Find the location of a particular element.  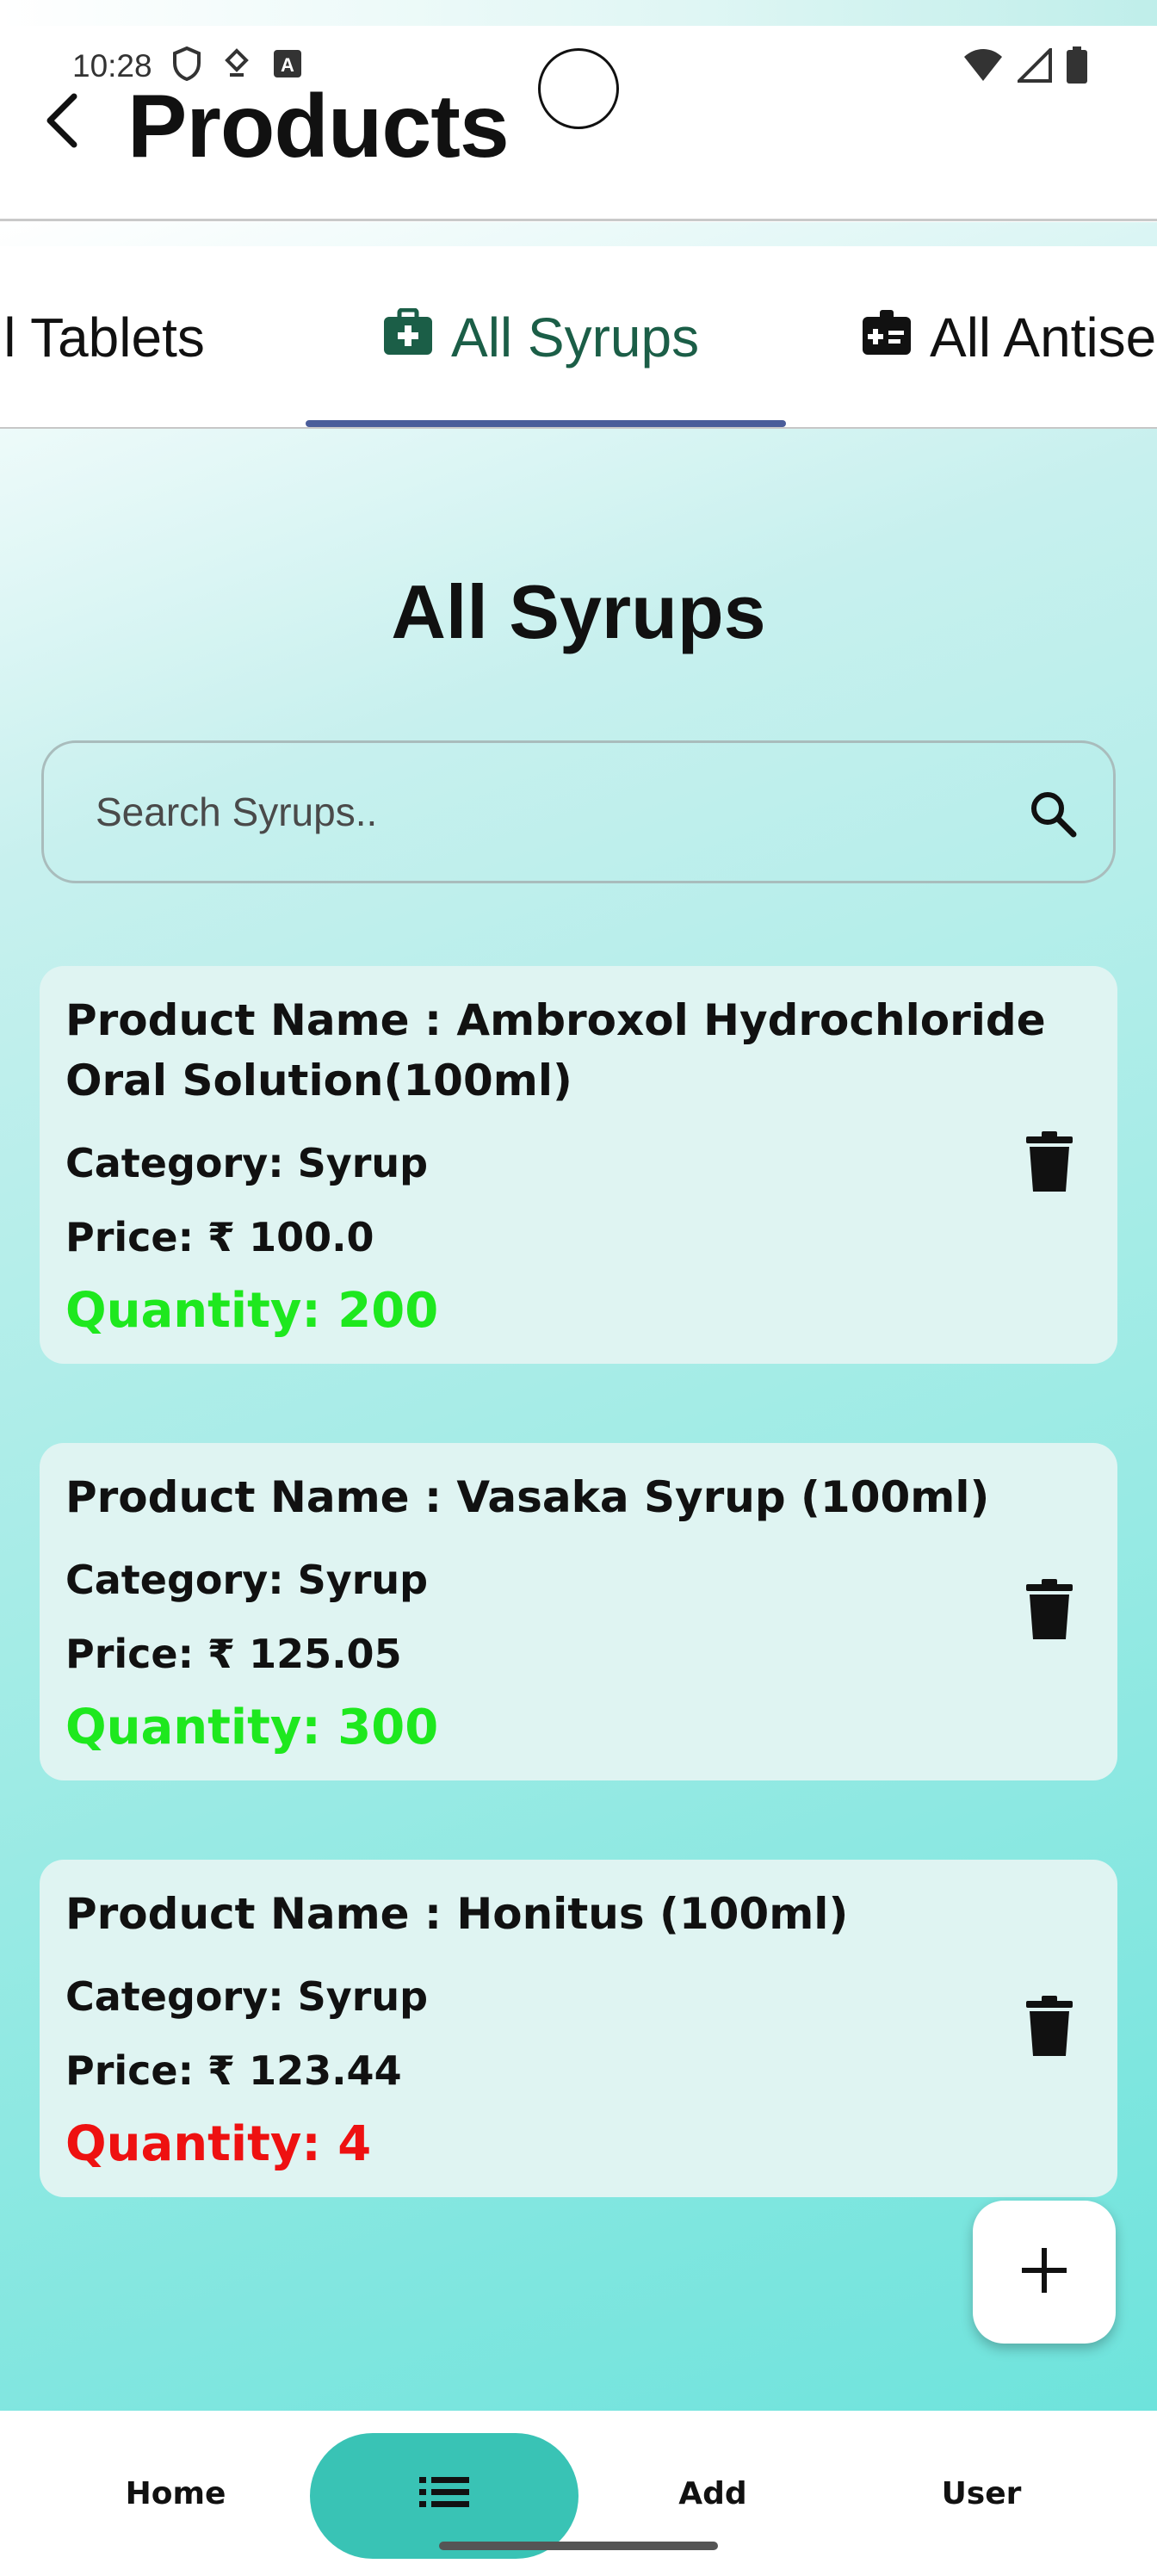

nav-user: User is located at coordinates (981, 2494).